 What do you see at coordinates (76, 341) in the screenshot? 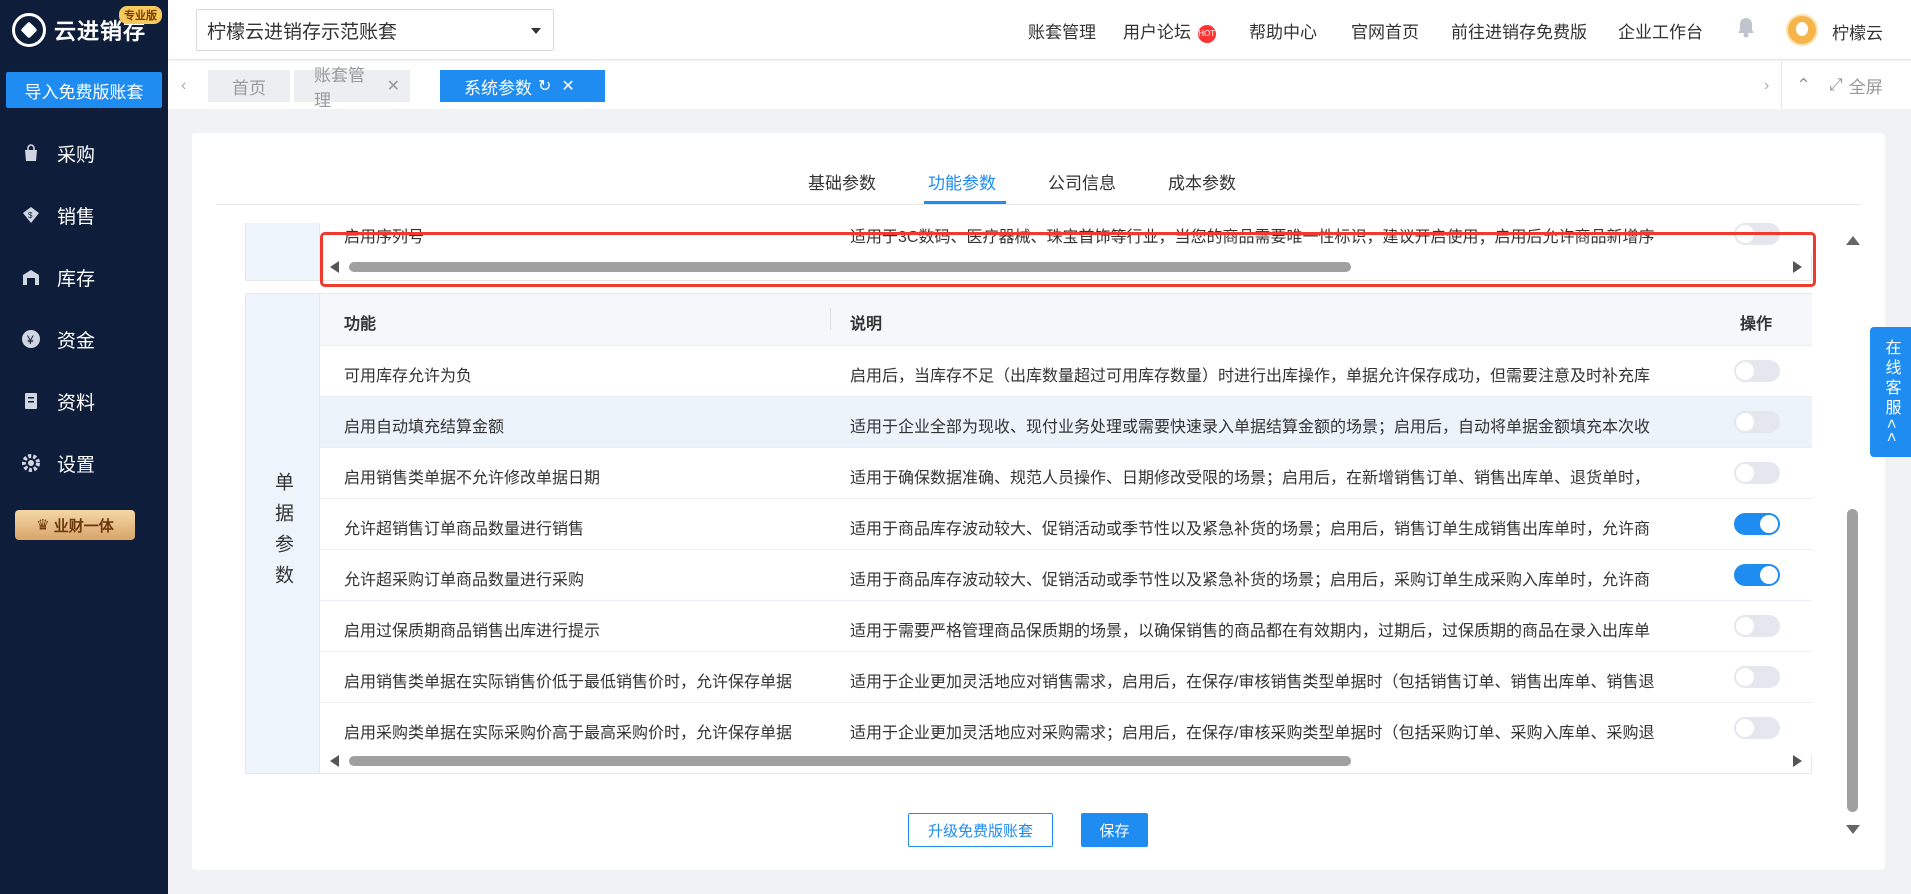
I see `sidebar-item-label: 资金` at bounding box center [76, 341].